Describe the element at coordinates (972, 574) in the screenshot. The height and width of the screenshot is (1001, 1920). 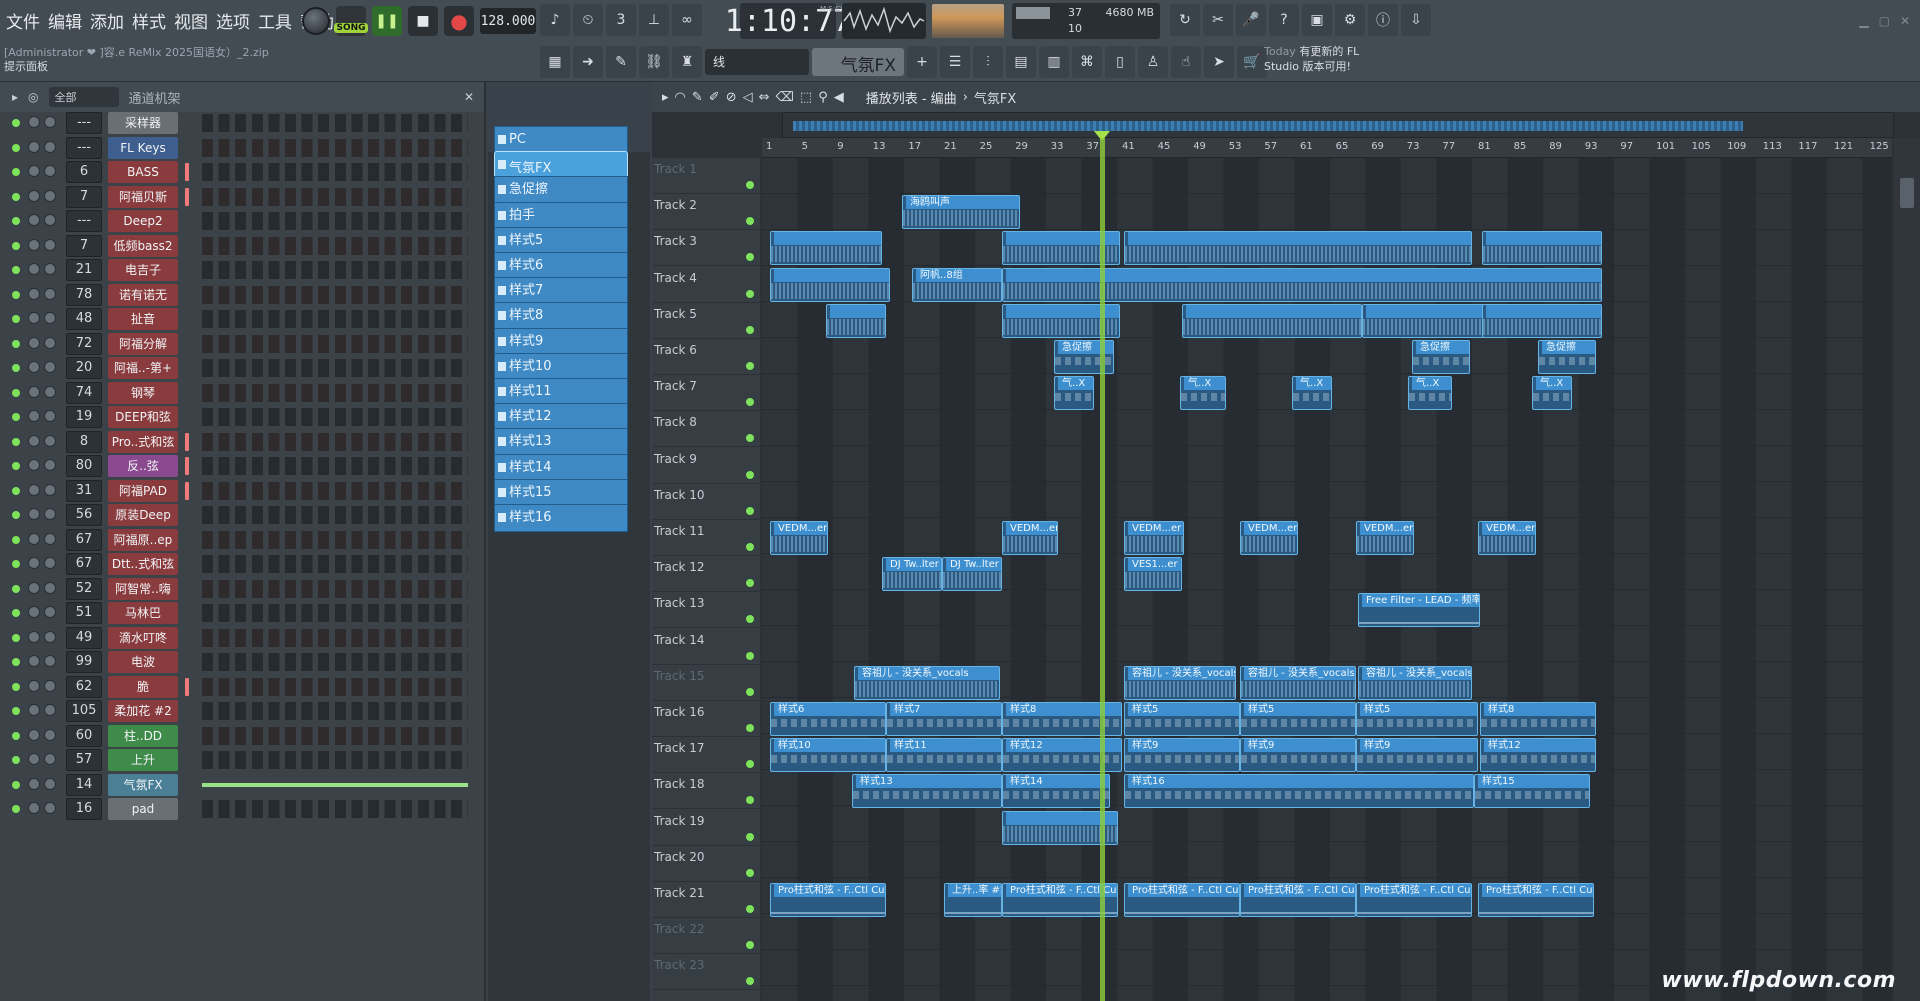
I see `playlist-clip: DJ Tw..lter 5` at that location.